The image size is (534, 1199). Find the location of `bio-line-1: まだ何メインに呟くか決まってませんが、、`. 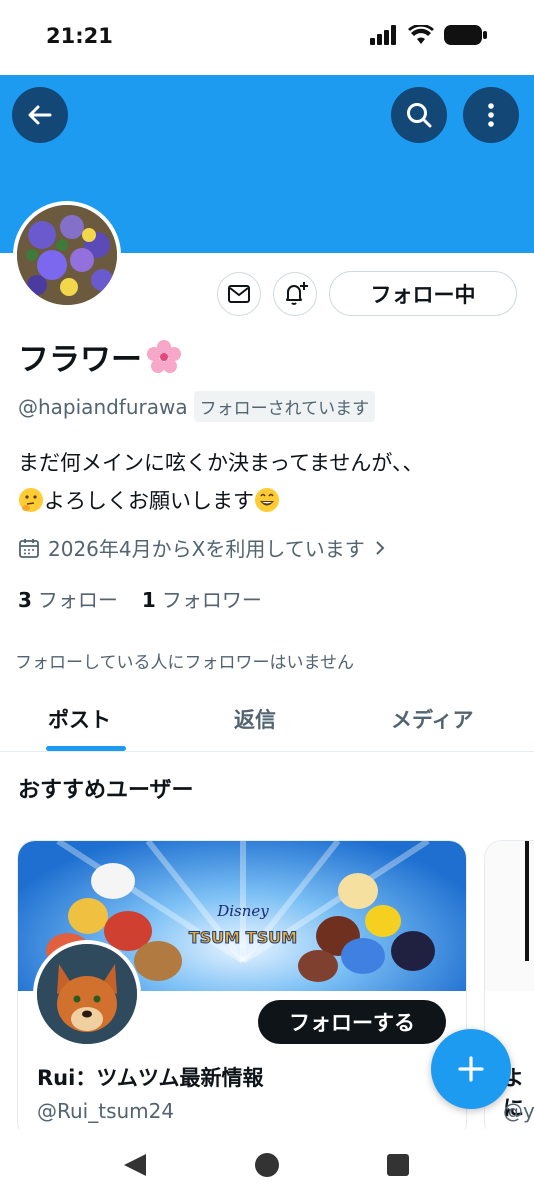

bio-line-1: まだ何メインに呟くか決まってませんが、、 is located at coordinates (221, 463).